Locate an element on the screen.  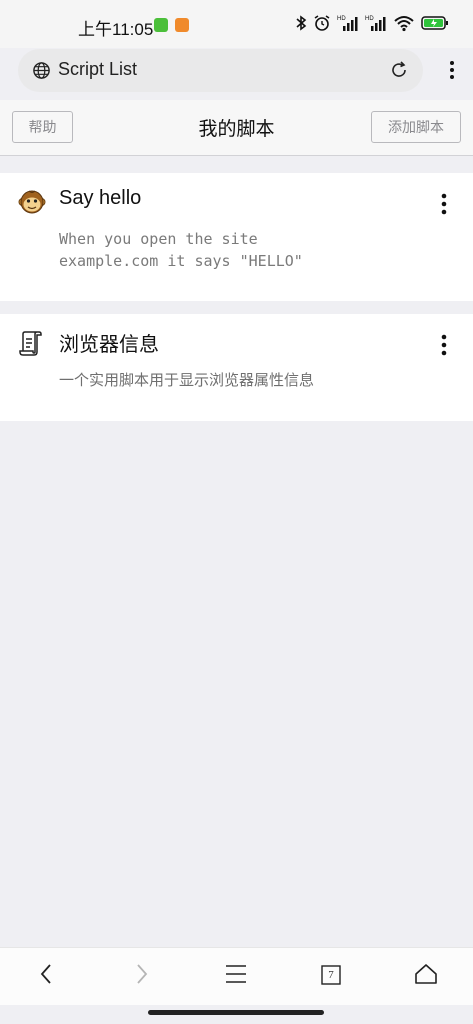
browser-bottom-nav: 7 is located at coordinates (236, 976).